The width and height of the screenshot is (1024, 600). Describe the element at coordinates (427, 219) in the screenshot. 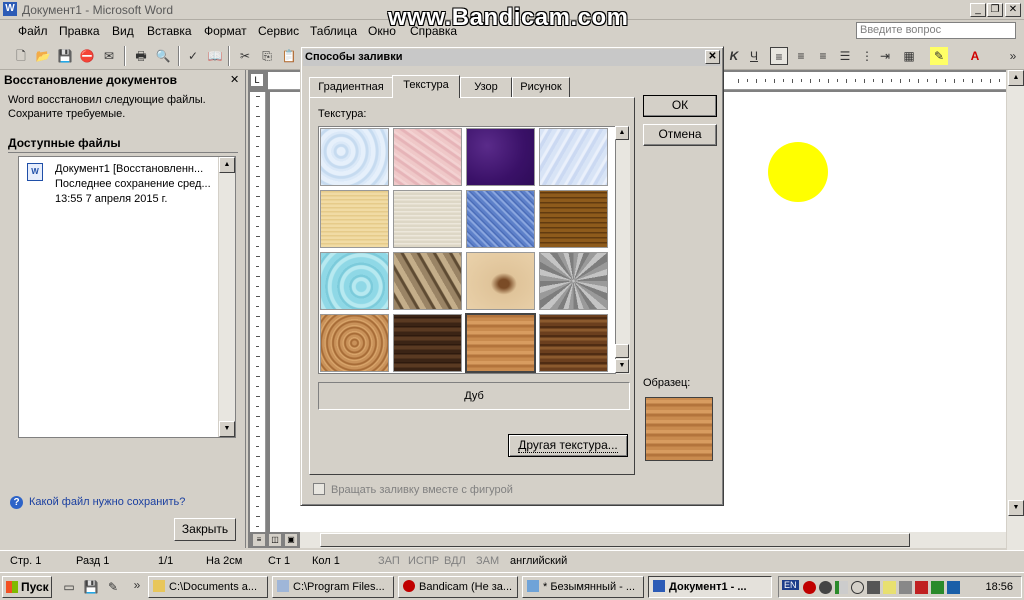

I see `texture-swatch-linen` at that location.